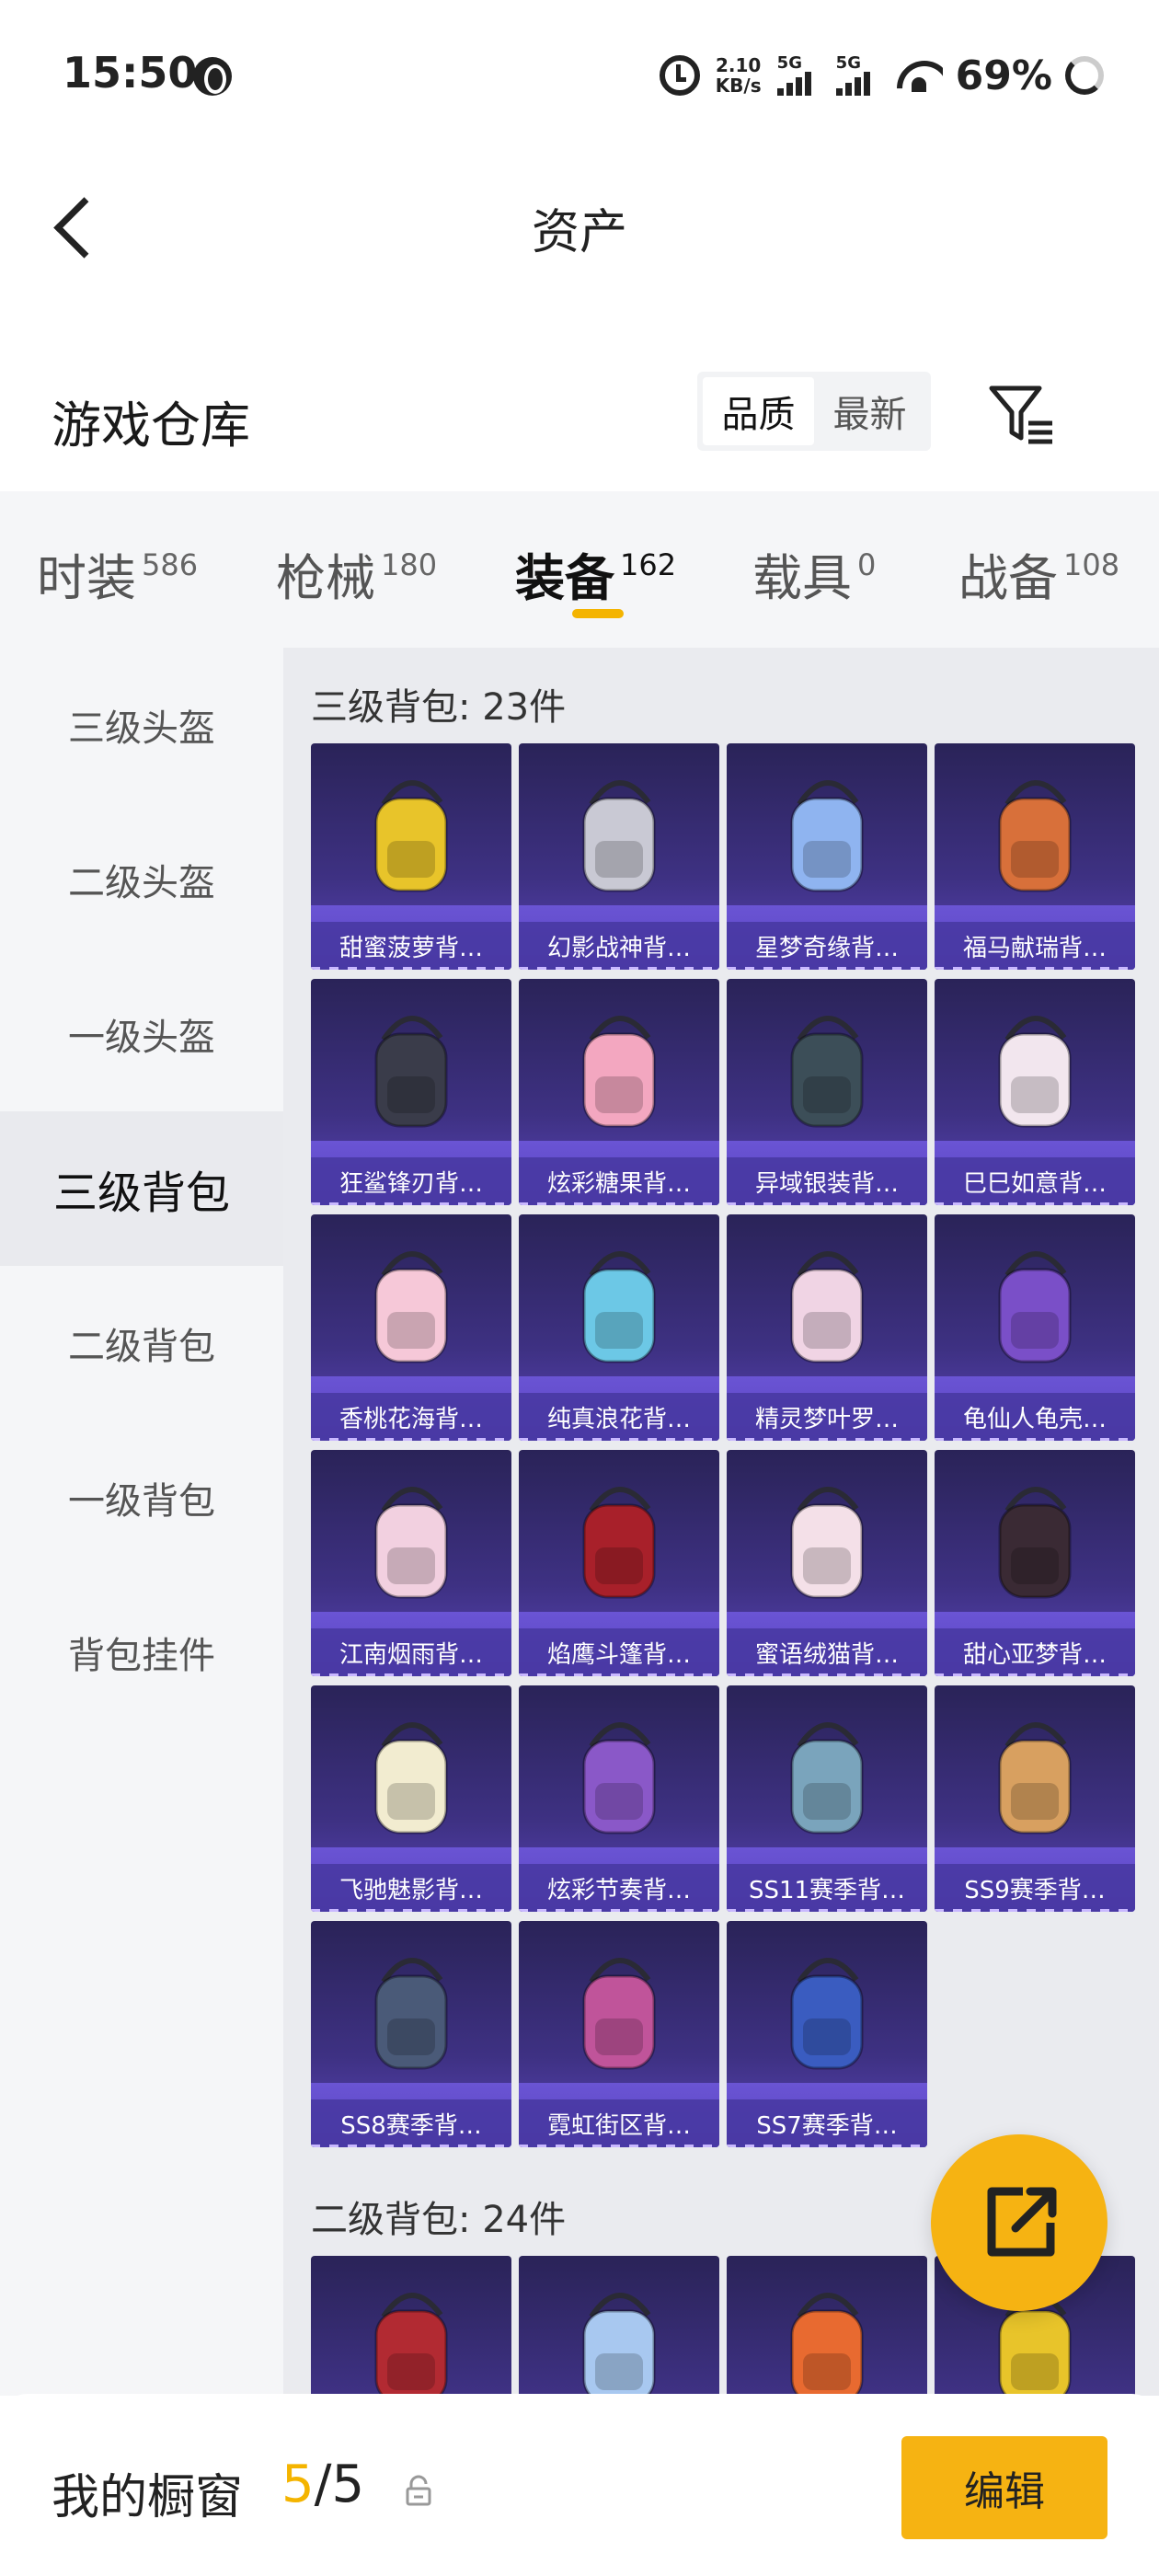 The image size is (1159, 2576). Describe the element at coordinates (579, 232) in the screenshot. I see `page-title: 资产` at that location.